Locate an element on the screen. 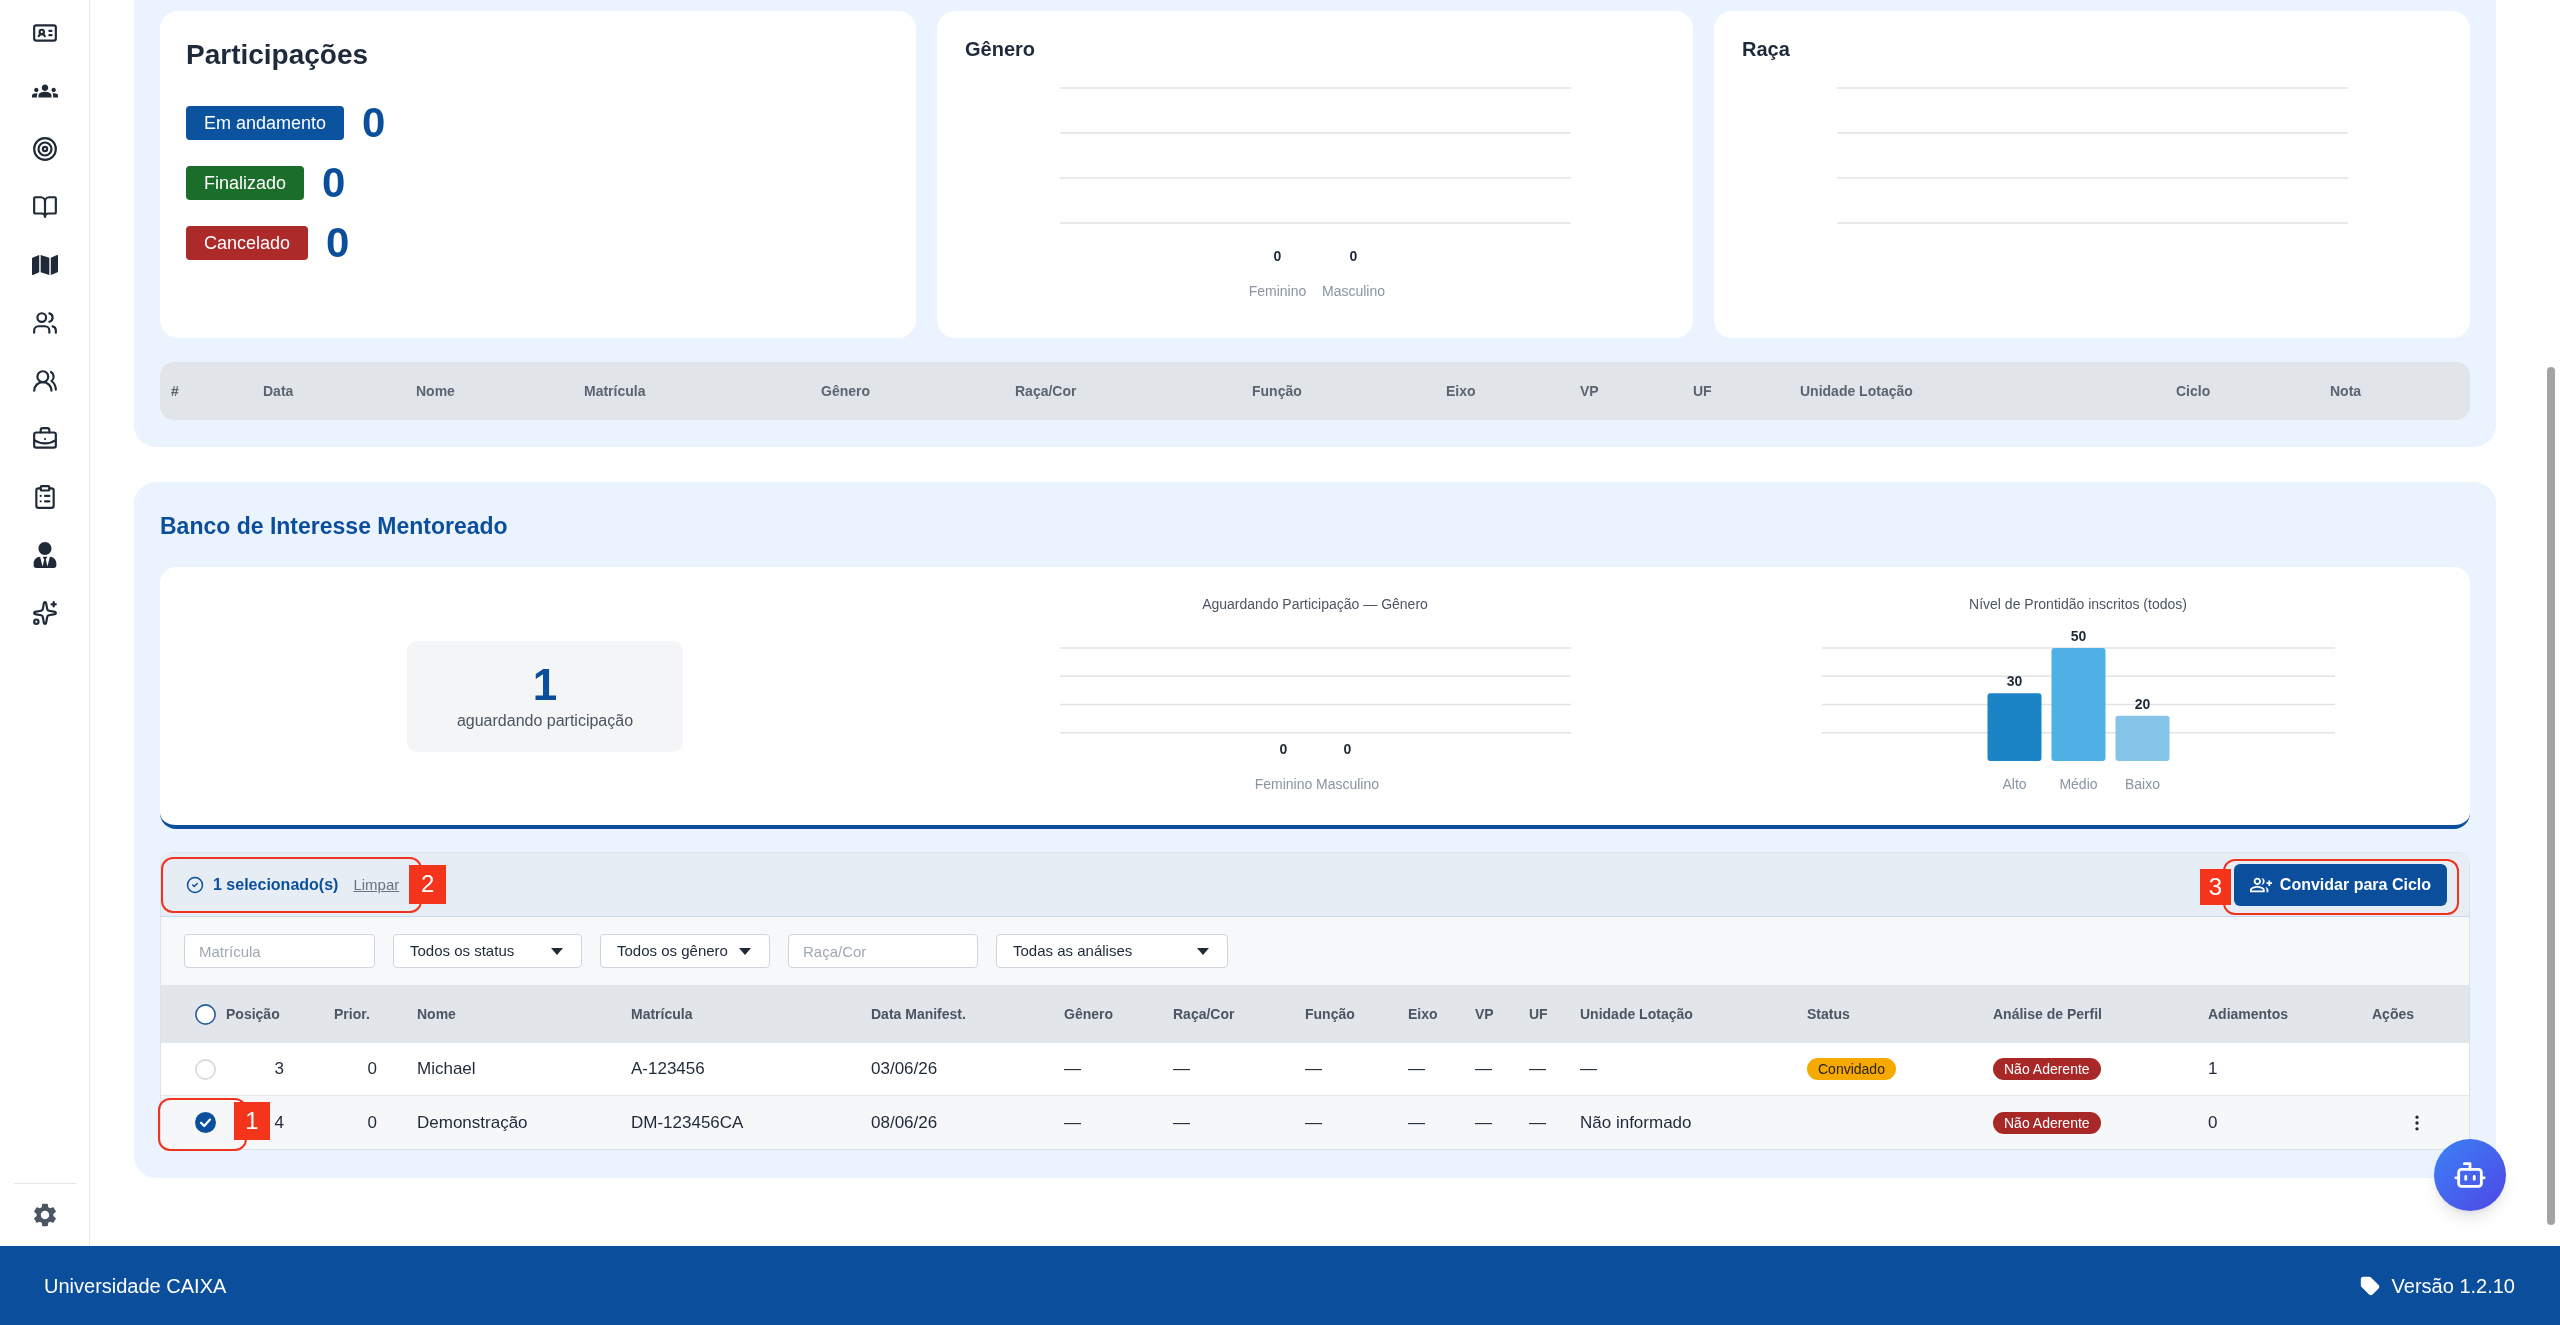  filter-dropdown: Todos os status is located at coordinates (487, 951).